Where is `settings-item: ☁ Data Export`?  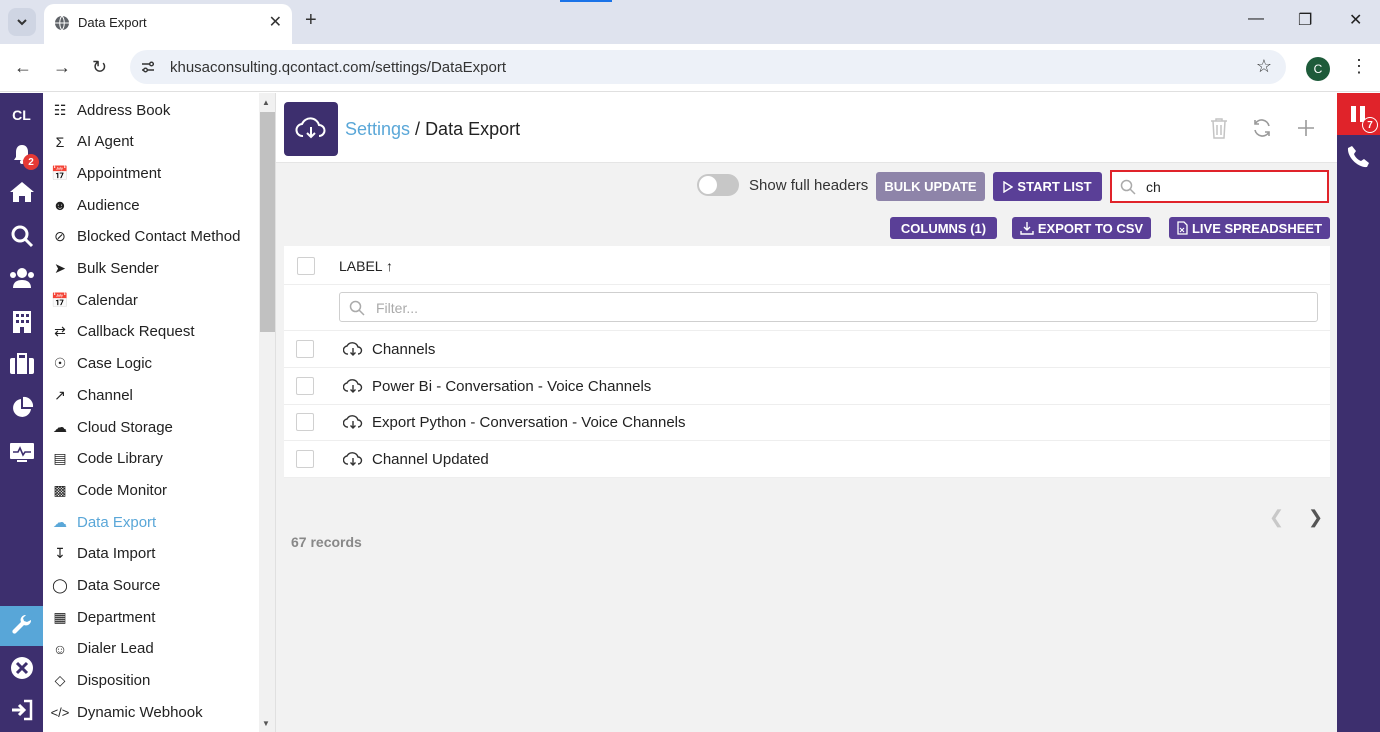 settings-item: ☁ Data Export is located at coordinates (151, 522).